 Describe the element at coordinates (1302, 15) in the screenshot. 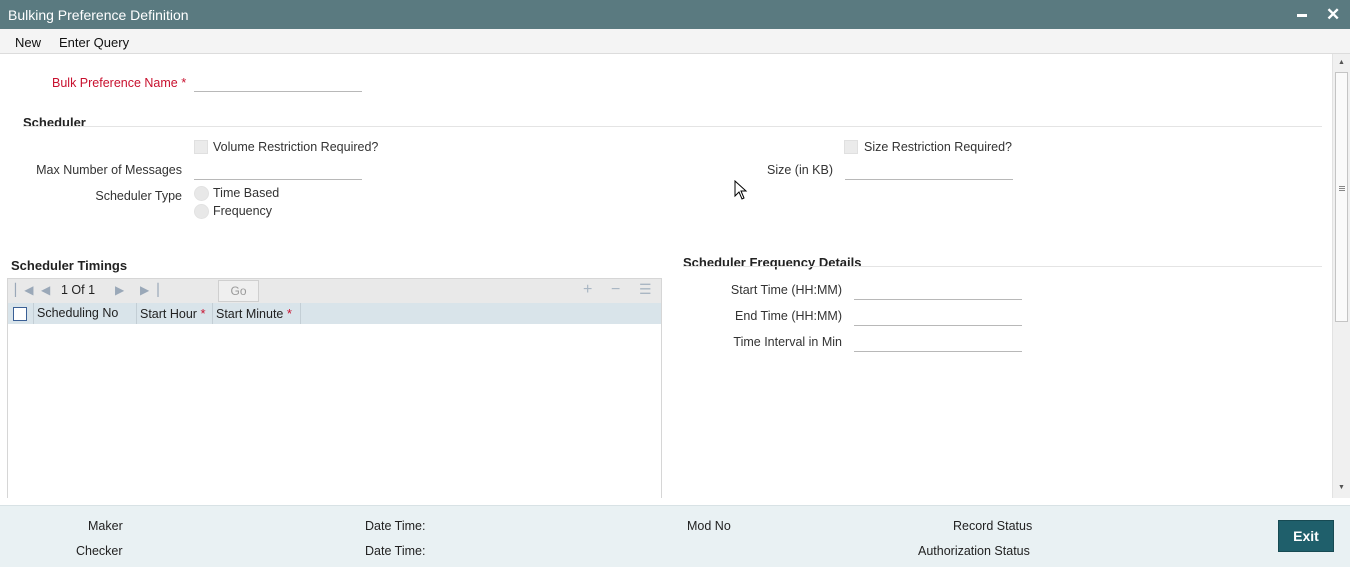

I see `minimize-icon` at that location.